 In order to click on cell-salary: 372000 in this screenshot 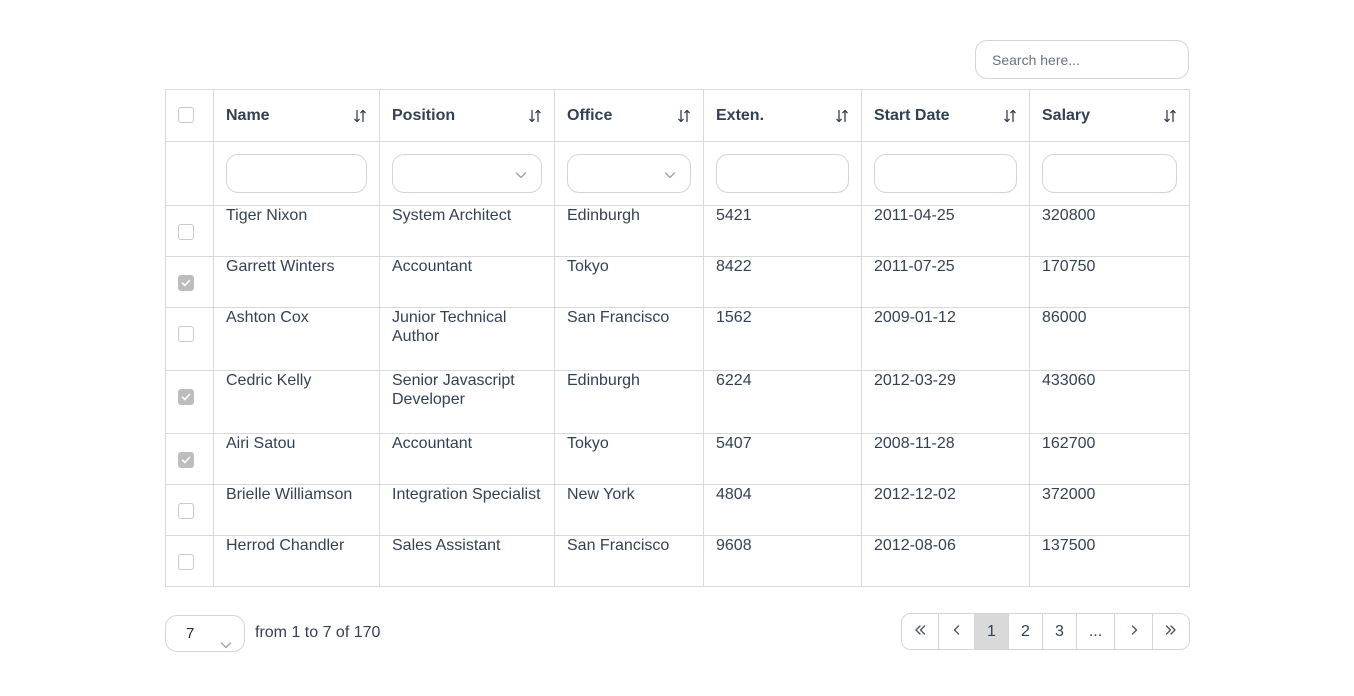, I will do `click(1109, 510)`.